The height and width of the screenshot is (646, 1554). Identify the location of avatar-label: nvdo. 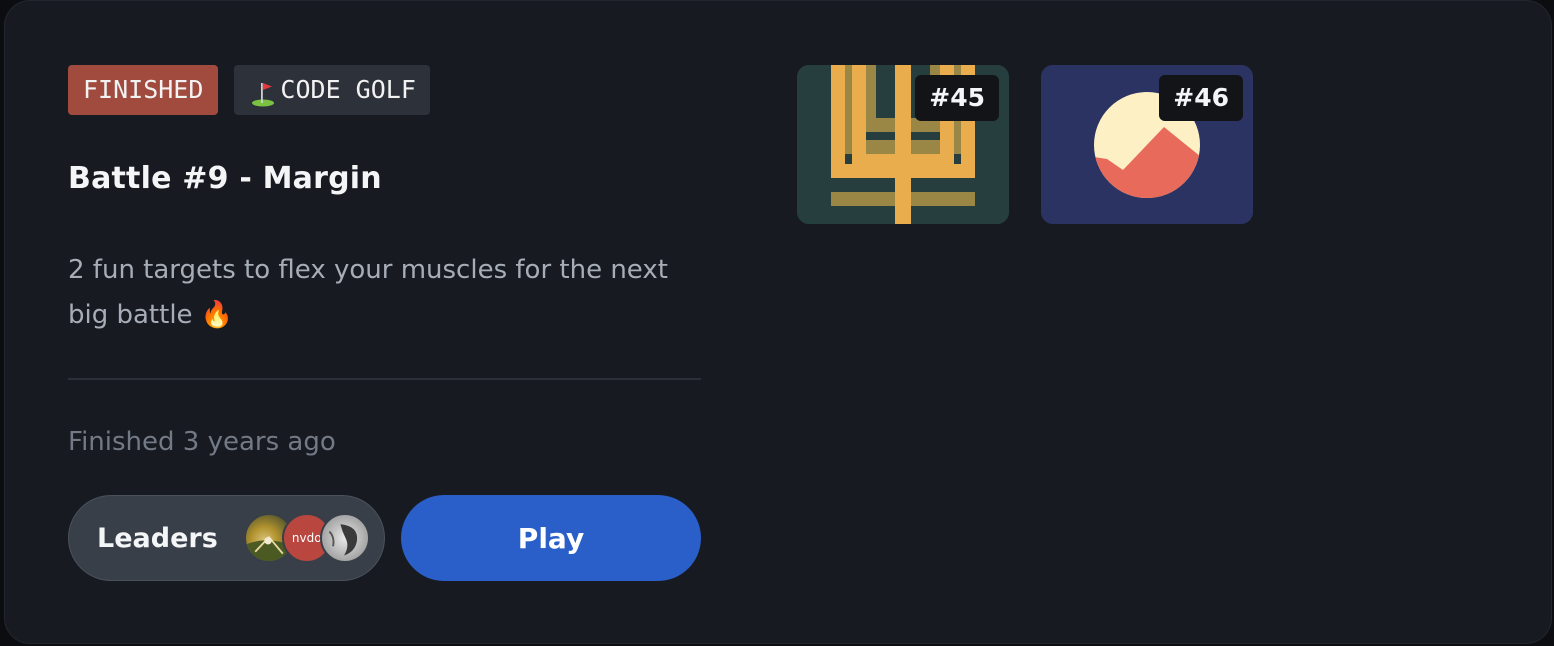
(306, 538).